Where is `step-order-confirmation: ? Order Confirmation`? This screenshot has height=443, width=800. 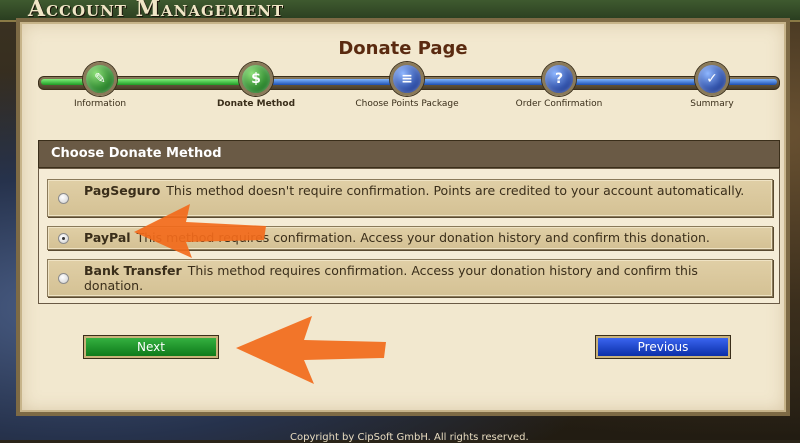
step-order-confirmation: ? Order Confirmation is located at coordinates (559, 85).